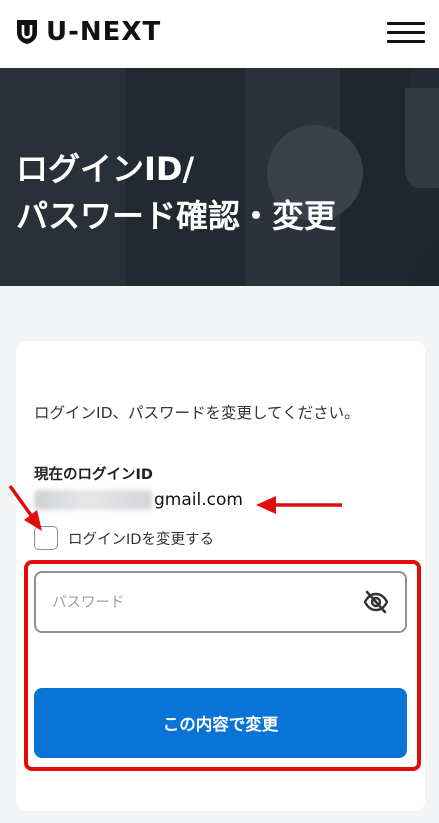 The height and width of the screenshot is (823, 439). What do you see at coordinates (198, 500) in the screenshot?
I see `current-id-domain: gmail.com` at bounding box center [198, 500].